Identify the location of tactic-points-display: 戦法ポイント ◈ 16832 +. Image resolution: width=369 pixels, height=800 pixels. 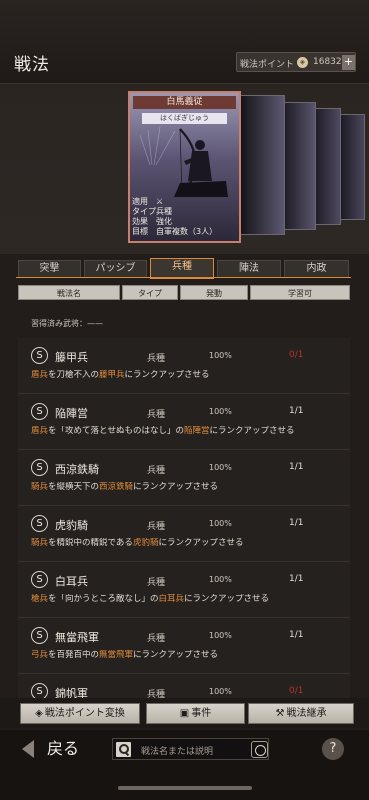
(296, 62).